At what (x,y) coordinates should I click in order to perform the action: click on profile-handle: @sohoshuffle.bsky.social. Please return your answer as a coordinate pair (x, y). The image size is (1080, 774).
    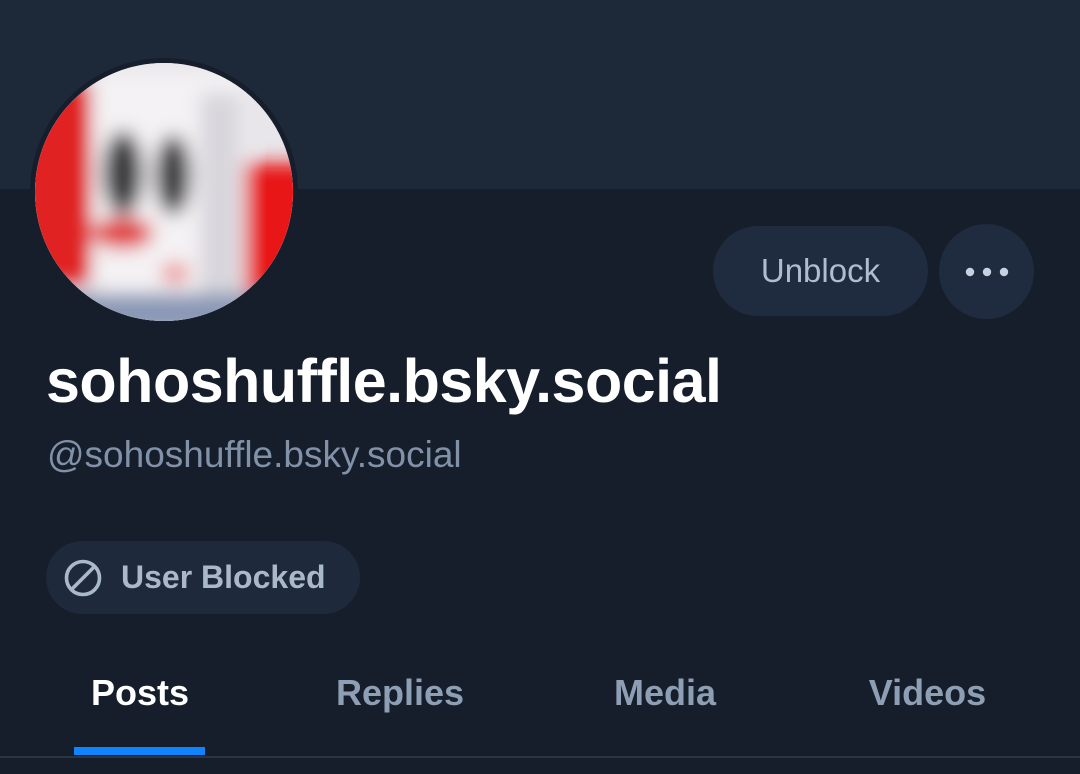
    Looking at the image, I should click on (254, 454).